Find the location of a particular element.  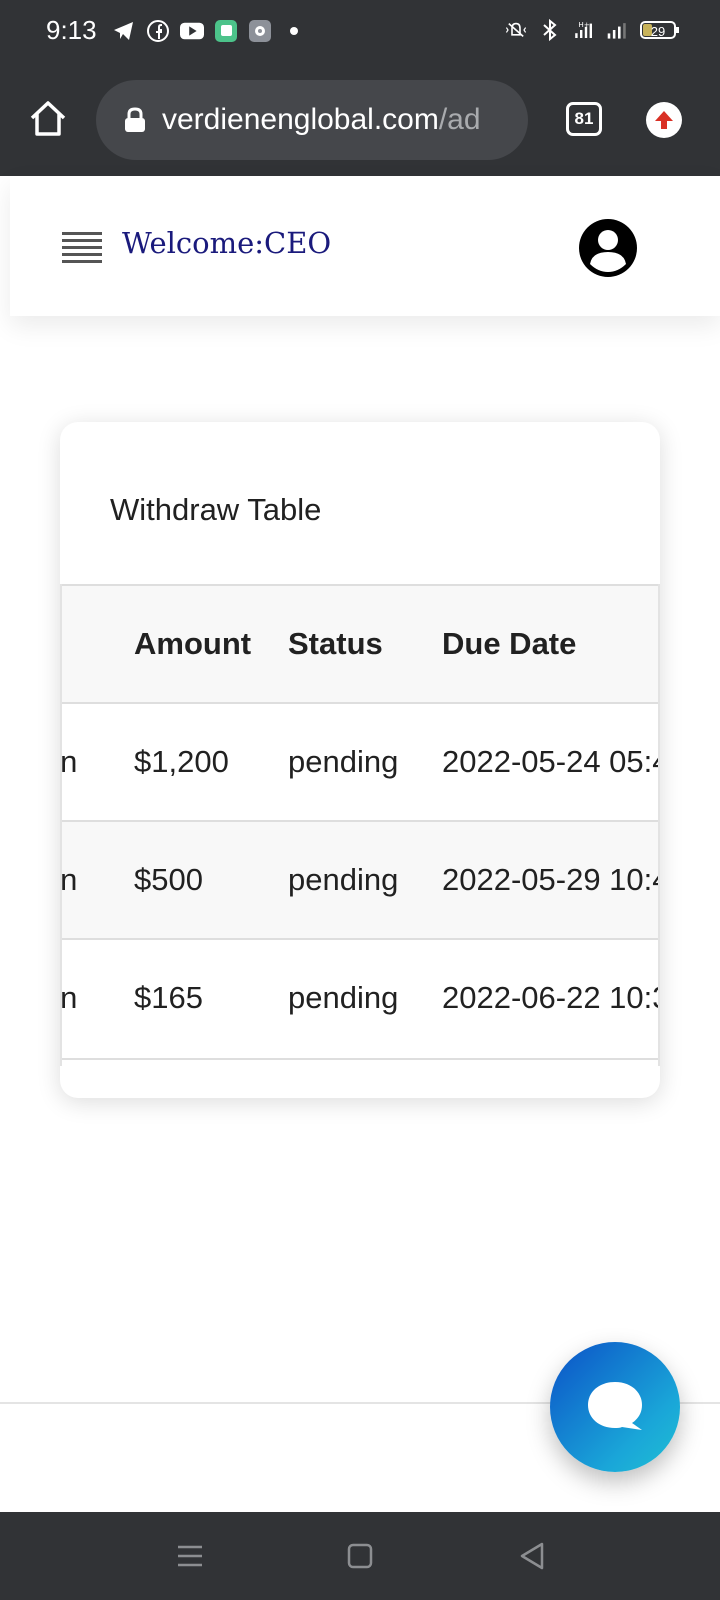

user-avatar-icon is located at coordinates (608, 248).